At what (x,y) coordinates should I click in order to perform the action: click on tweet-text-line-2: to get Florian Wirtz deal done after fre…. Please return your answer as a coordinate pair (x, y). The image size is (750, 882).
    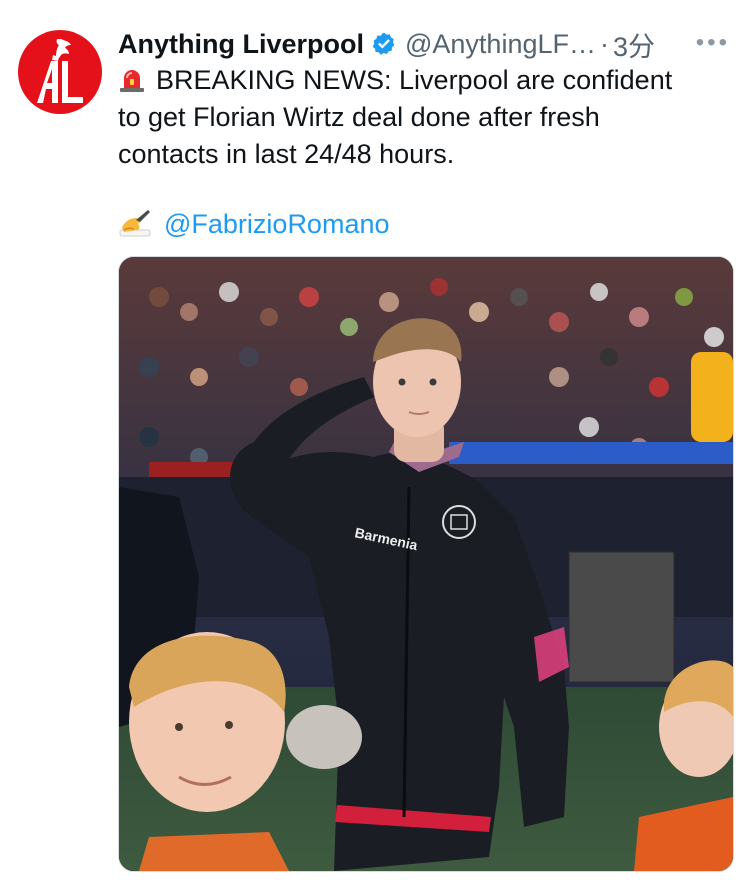
    Looking at the image, I should click on (359, 117).